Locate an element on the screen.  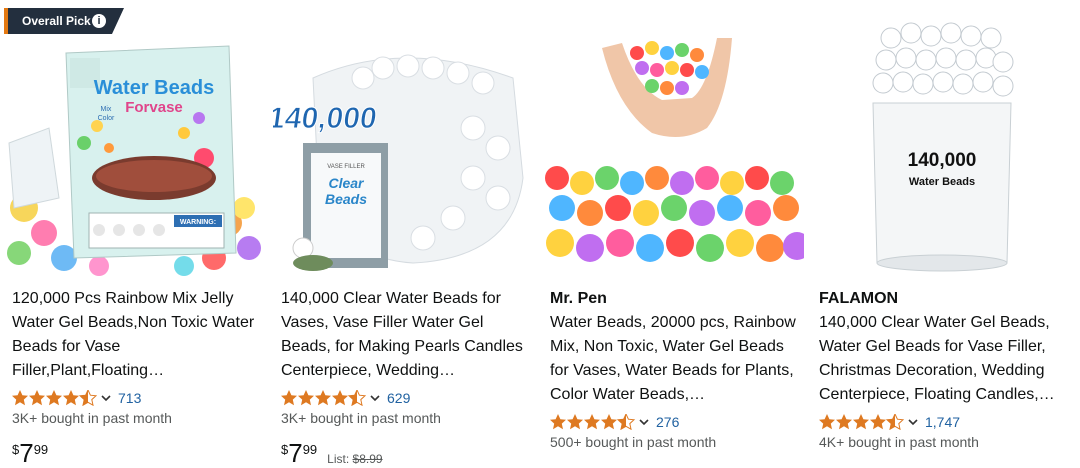
review-count-link: 276 is located at coordinates (667, 422).